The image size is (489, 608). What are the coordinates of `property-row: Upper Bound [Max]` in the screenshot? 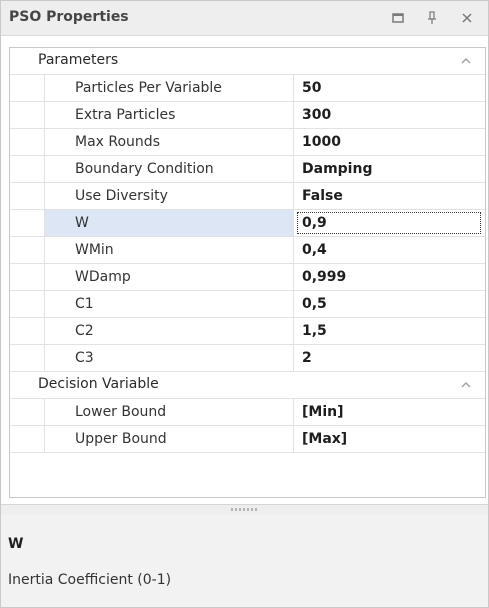 It's located at (247, 439).